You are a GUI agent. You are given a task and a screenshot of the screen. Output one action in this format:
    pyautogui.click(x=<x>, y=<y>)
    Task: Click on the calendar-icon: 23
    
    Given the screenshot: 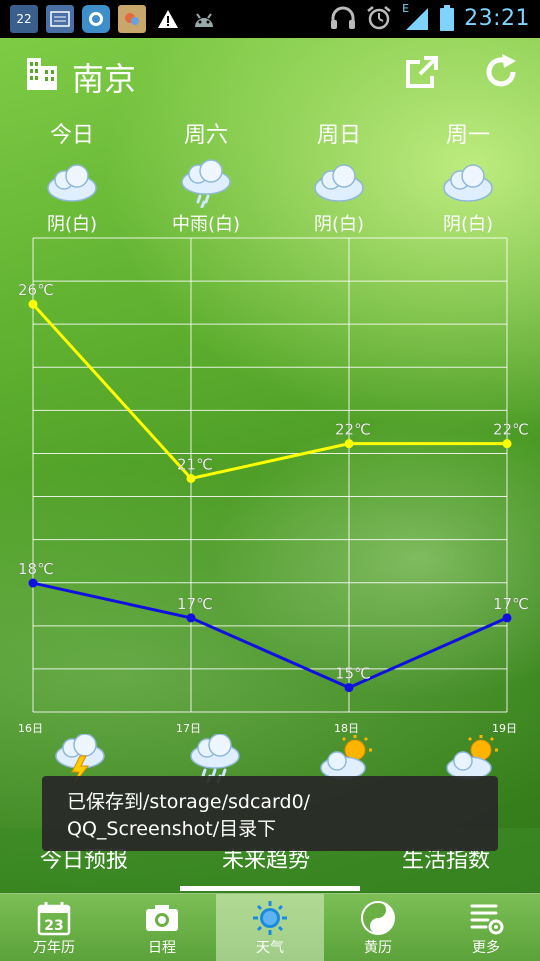 What is the action you would take?
    pyautogui.click(x=54, y=919)
    